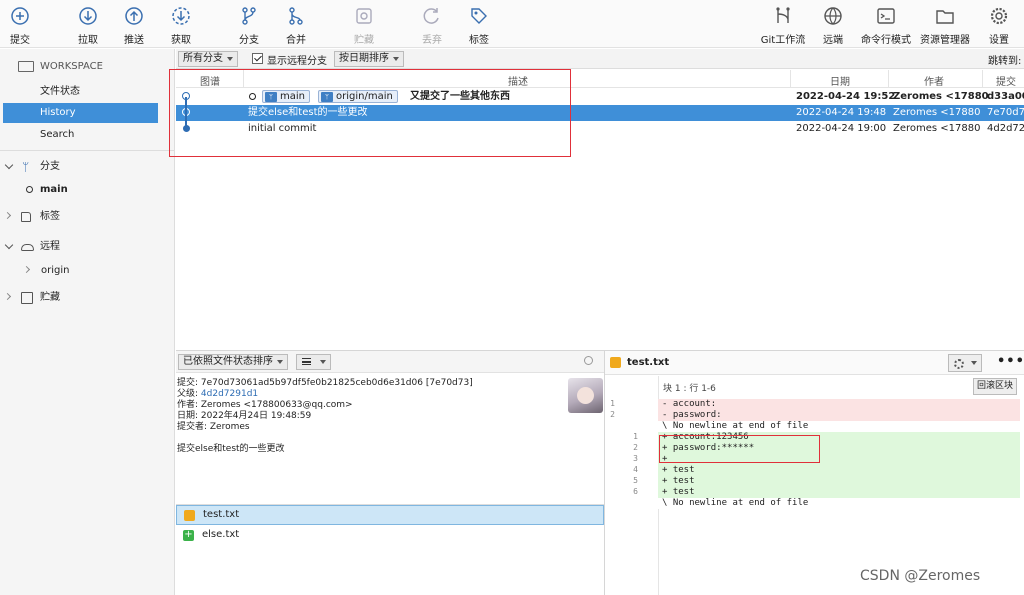 This screenshot has height=595, width=1024. I want to click on revert-hunk-button: 回滚区块, so click(995, 386).